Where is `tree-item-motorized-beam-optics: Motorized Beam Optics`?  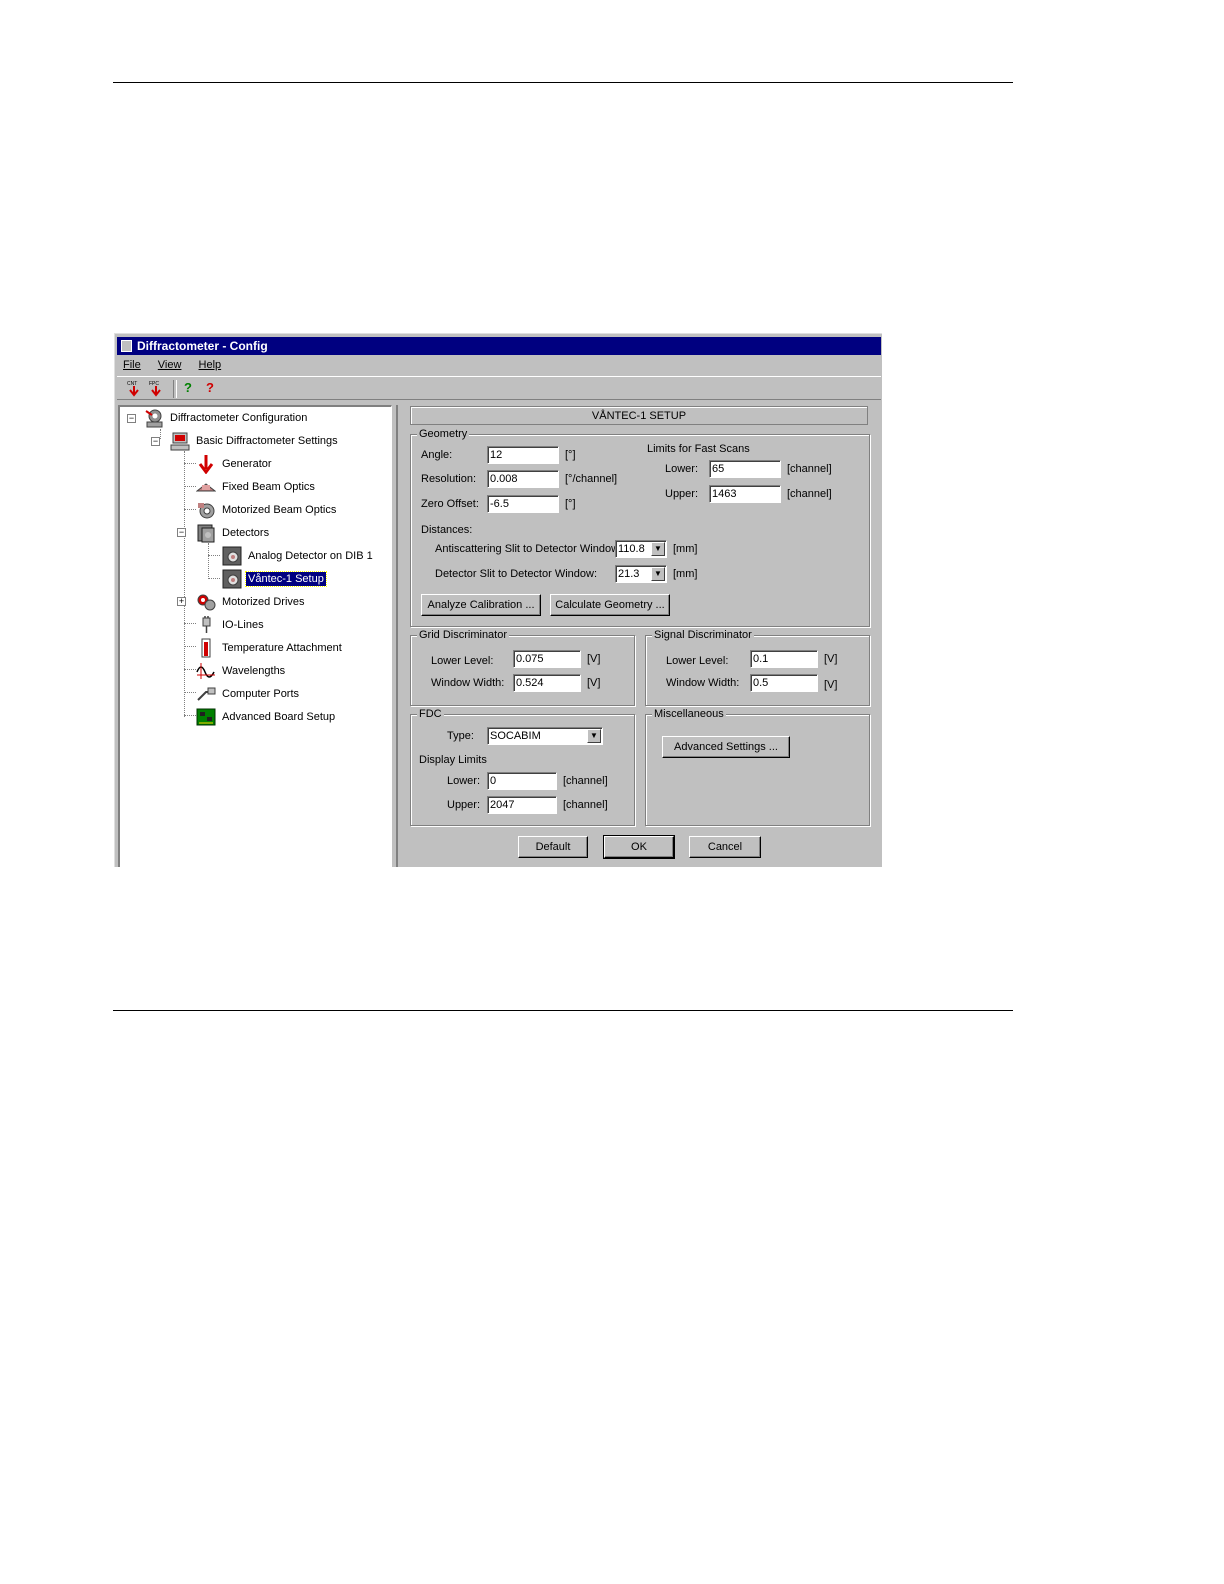 tree-item-motorized-beam-optics: Motorized Beam Optics is located at coordinates (267, 510).